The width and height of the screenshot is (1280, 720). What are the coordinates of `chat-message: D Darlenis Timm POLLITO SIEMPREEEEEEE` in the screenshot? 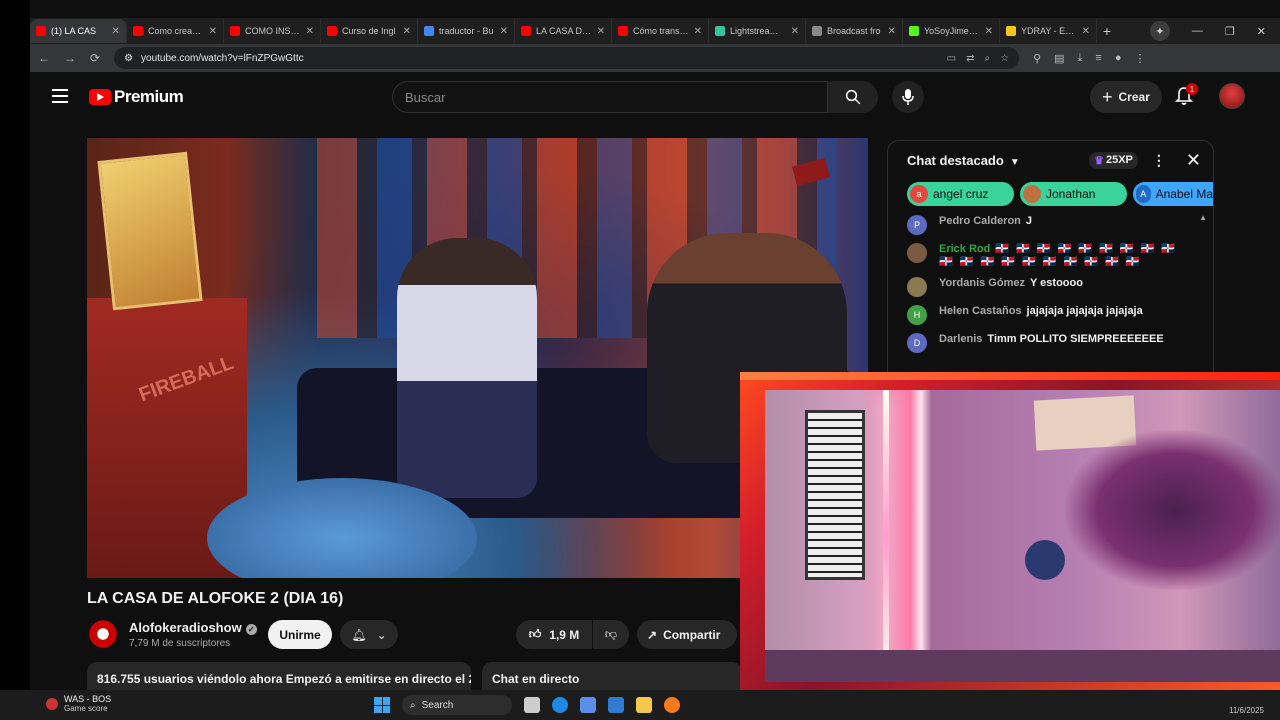 It's located at (1060, 343).